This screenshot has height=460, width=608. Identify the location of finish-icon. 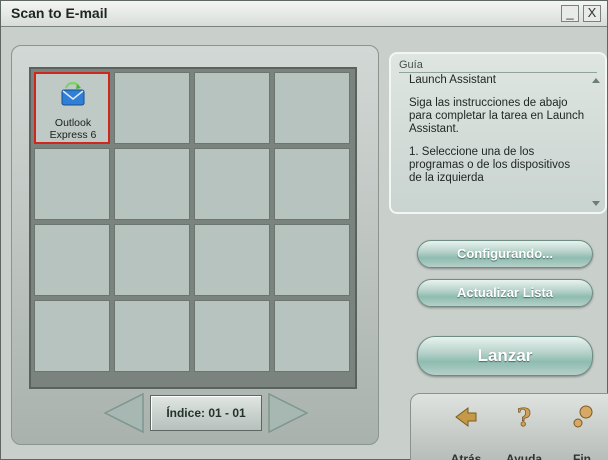
(583, 416).